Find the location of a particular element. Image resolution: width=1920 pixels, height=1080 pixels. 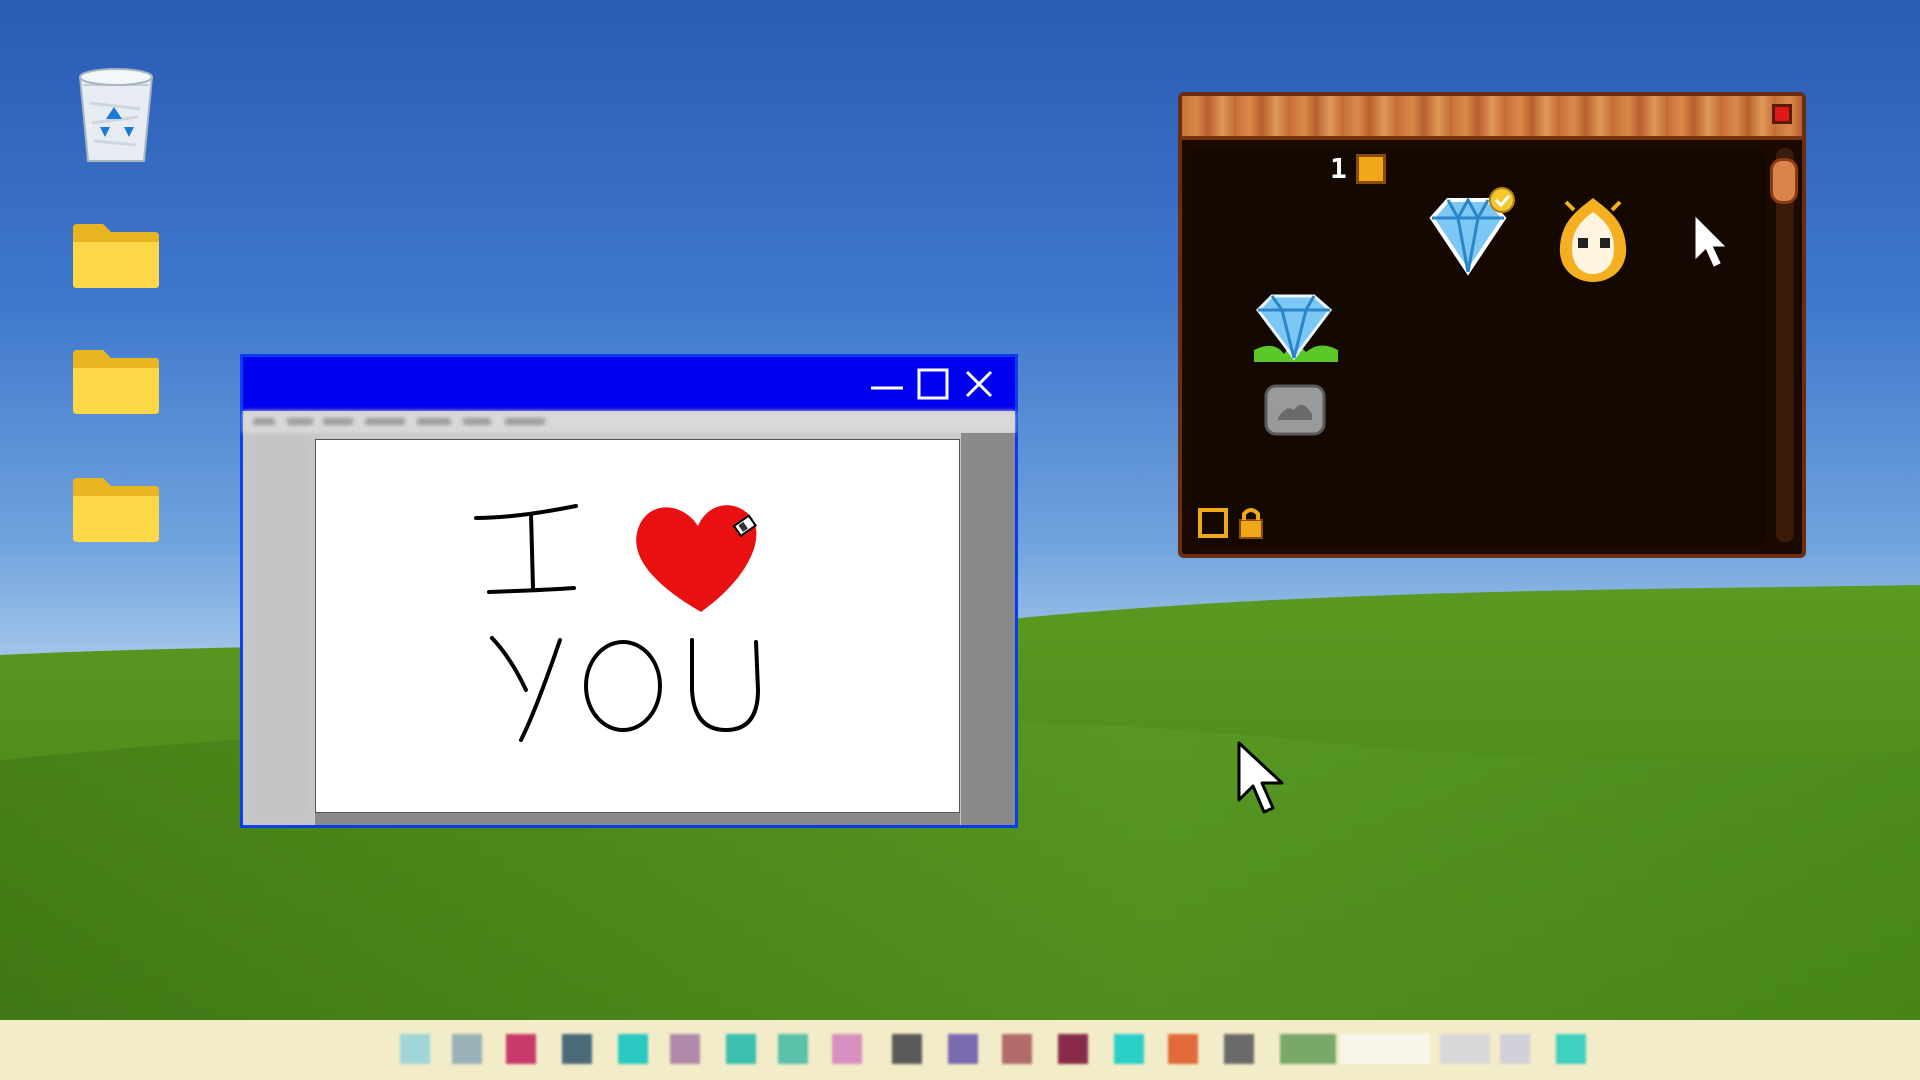

inventory-footer is located at coordinates (1230, 523).